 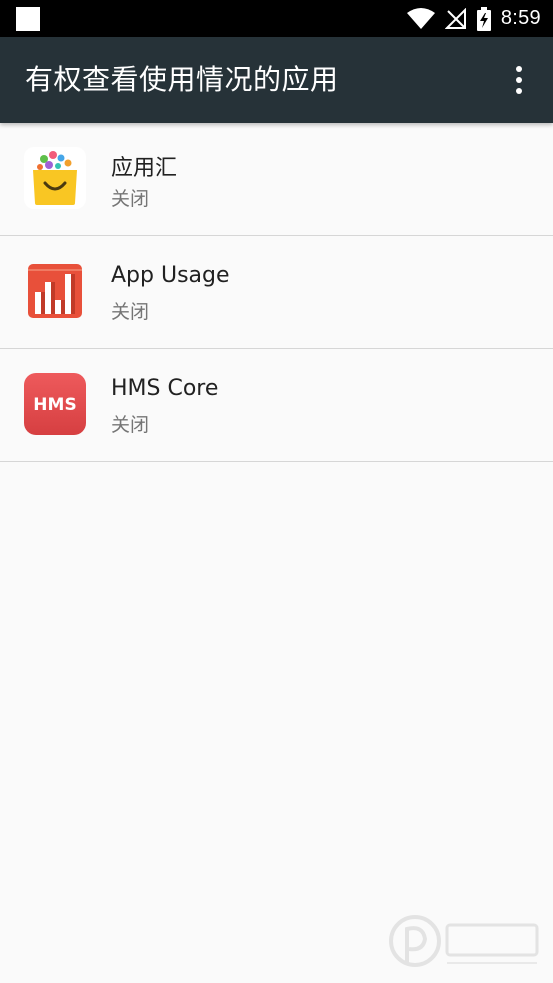 I want to click on list-item-app-usage: App Usage 关闭, so click(x=276, y=292).